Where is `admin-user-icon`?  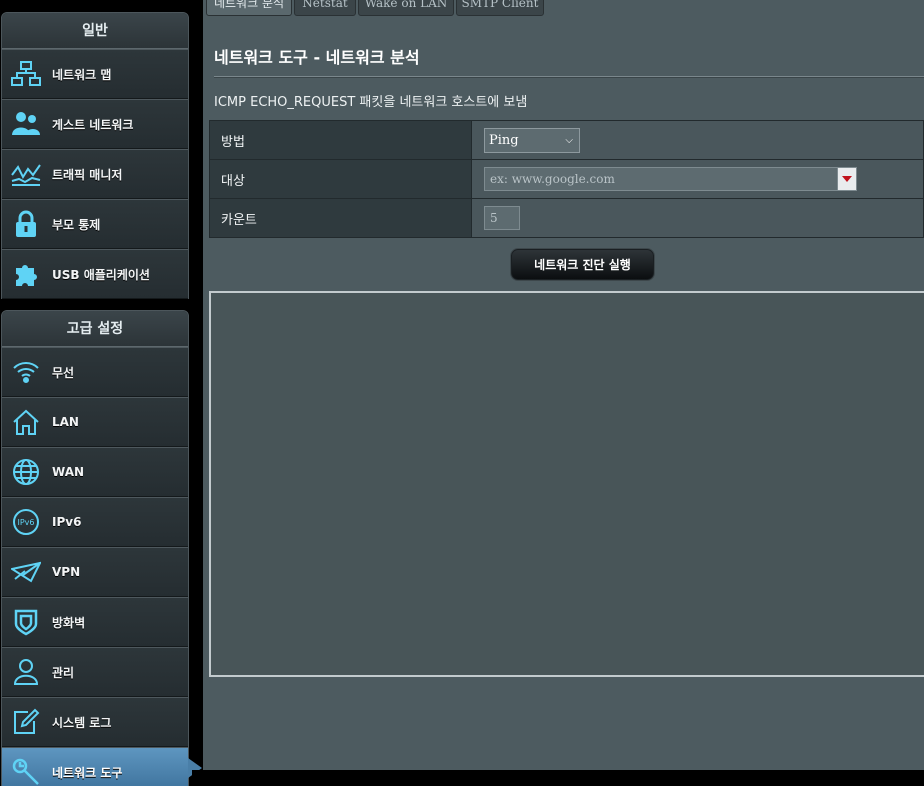
admin-user-icon is located at coordinates (26, 672).